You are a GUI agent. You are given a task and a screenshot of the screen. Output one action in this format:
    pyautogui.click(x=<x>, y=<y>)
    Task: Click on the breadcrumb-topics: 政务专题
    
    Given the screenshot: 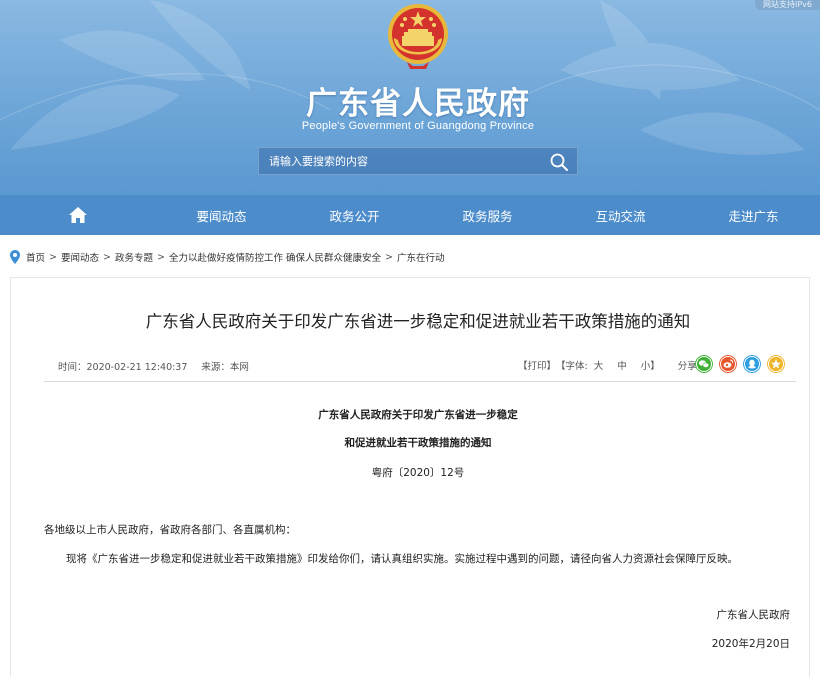 What is the action you would take?
    pyautogui.click(x=134, y=257)
    